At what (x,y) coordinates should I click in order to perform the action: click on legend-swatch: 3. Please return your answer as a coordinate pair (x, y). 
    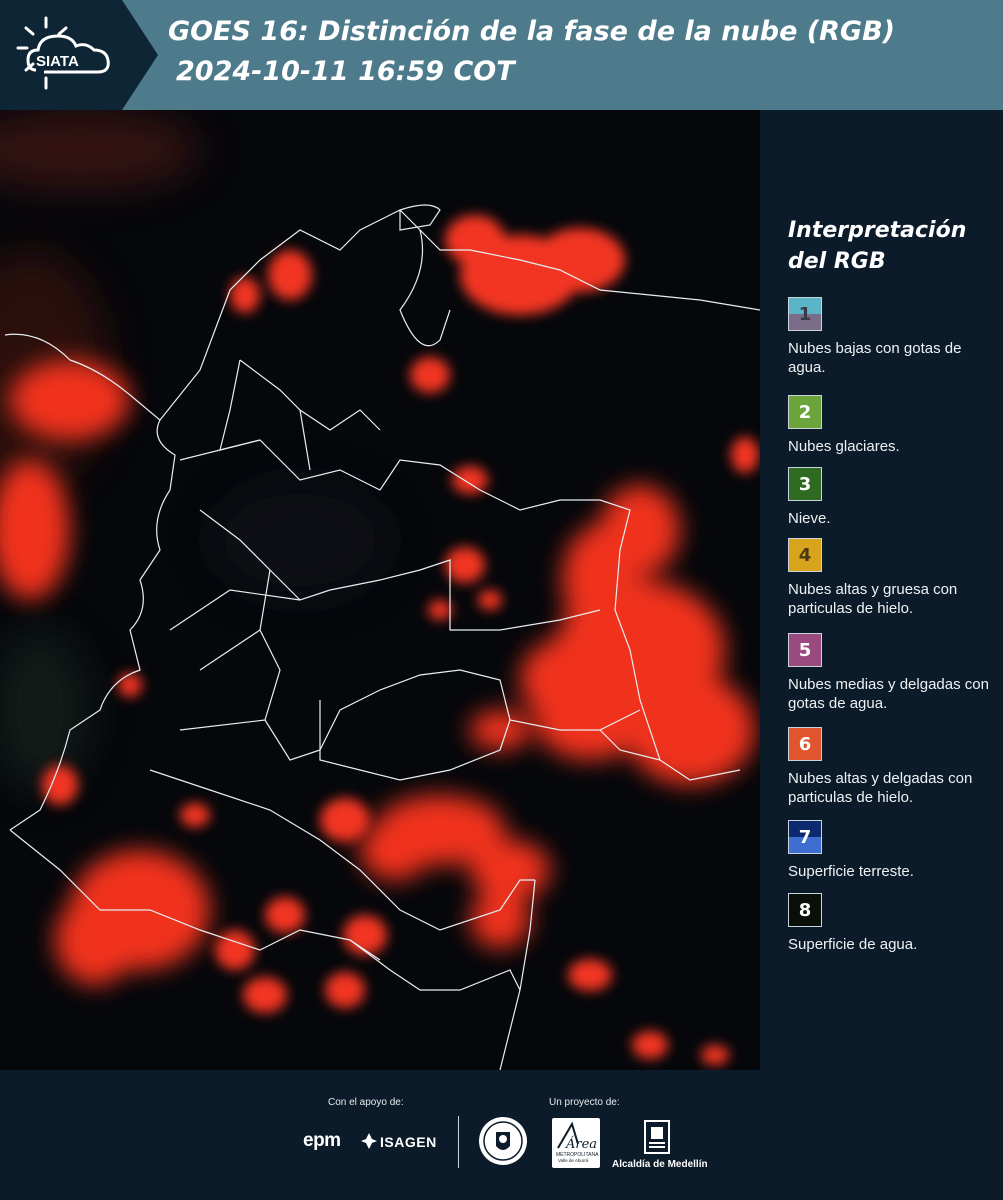
    Looking at the image, I should click on (805, 484).